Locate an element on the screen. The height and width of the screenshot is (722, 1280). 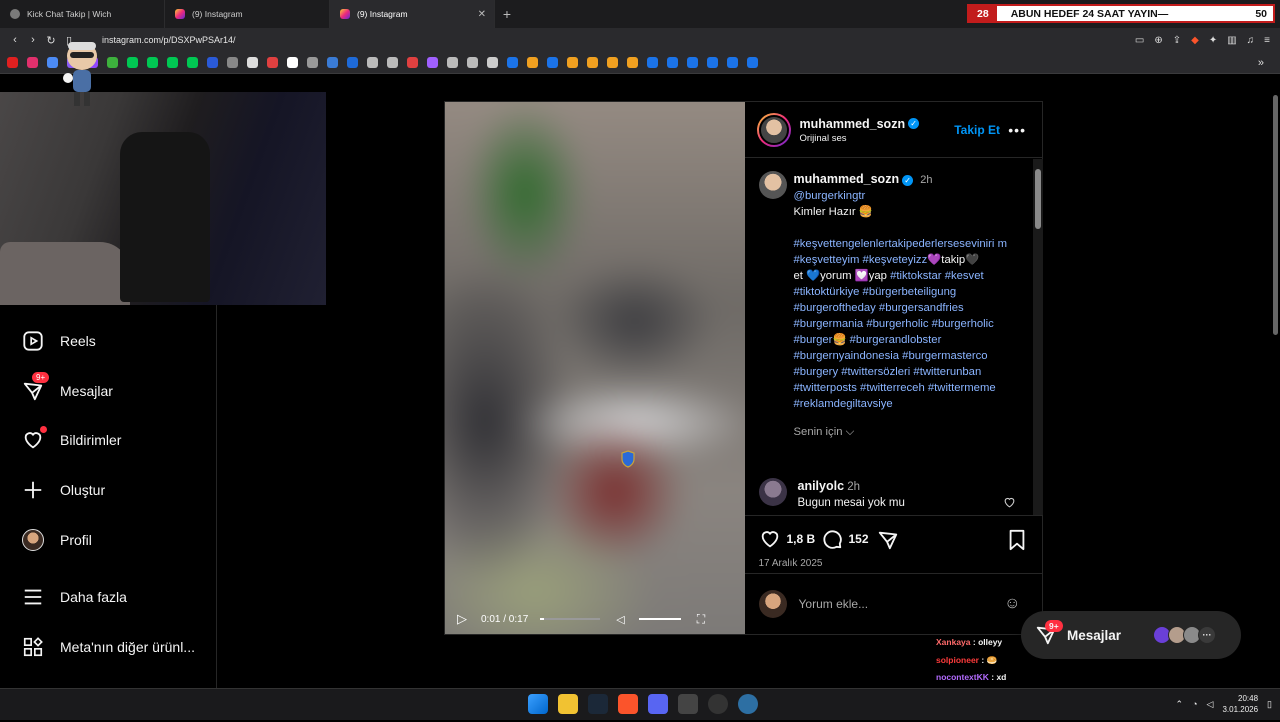
file-explorer-icon is located at coordinates (568, 704).